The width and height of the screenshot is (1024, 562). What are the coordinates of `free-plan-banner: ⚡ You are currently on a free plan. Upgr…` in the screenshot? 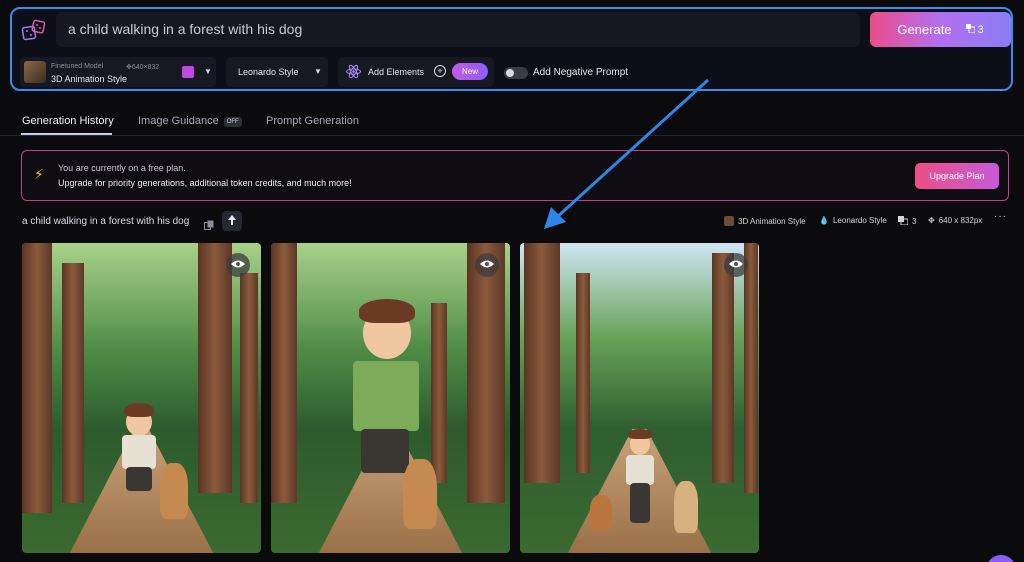 It's located at (515, 175).